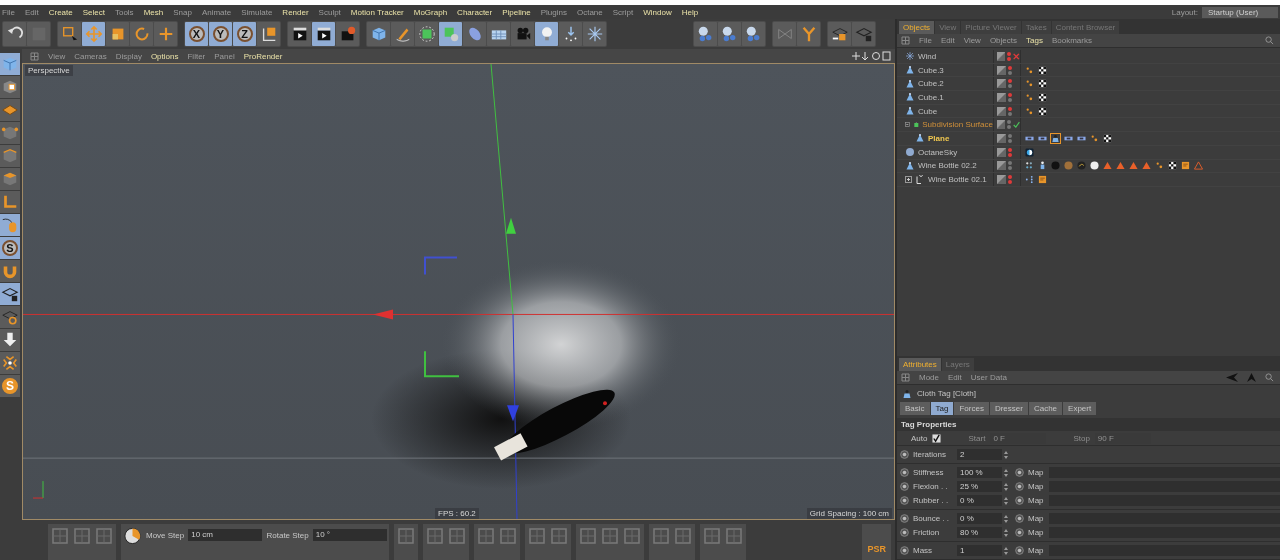 This screenshot has width=1280, height=560. Describe the element at coordinates (182, 12) in the screenshot. I see `menu-item: Snap` at that location.